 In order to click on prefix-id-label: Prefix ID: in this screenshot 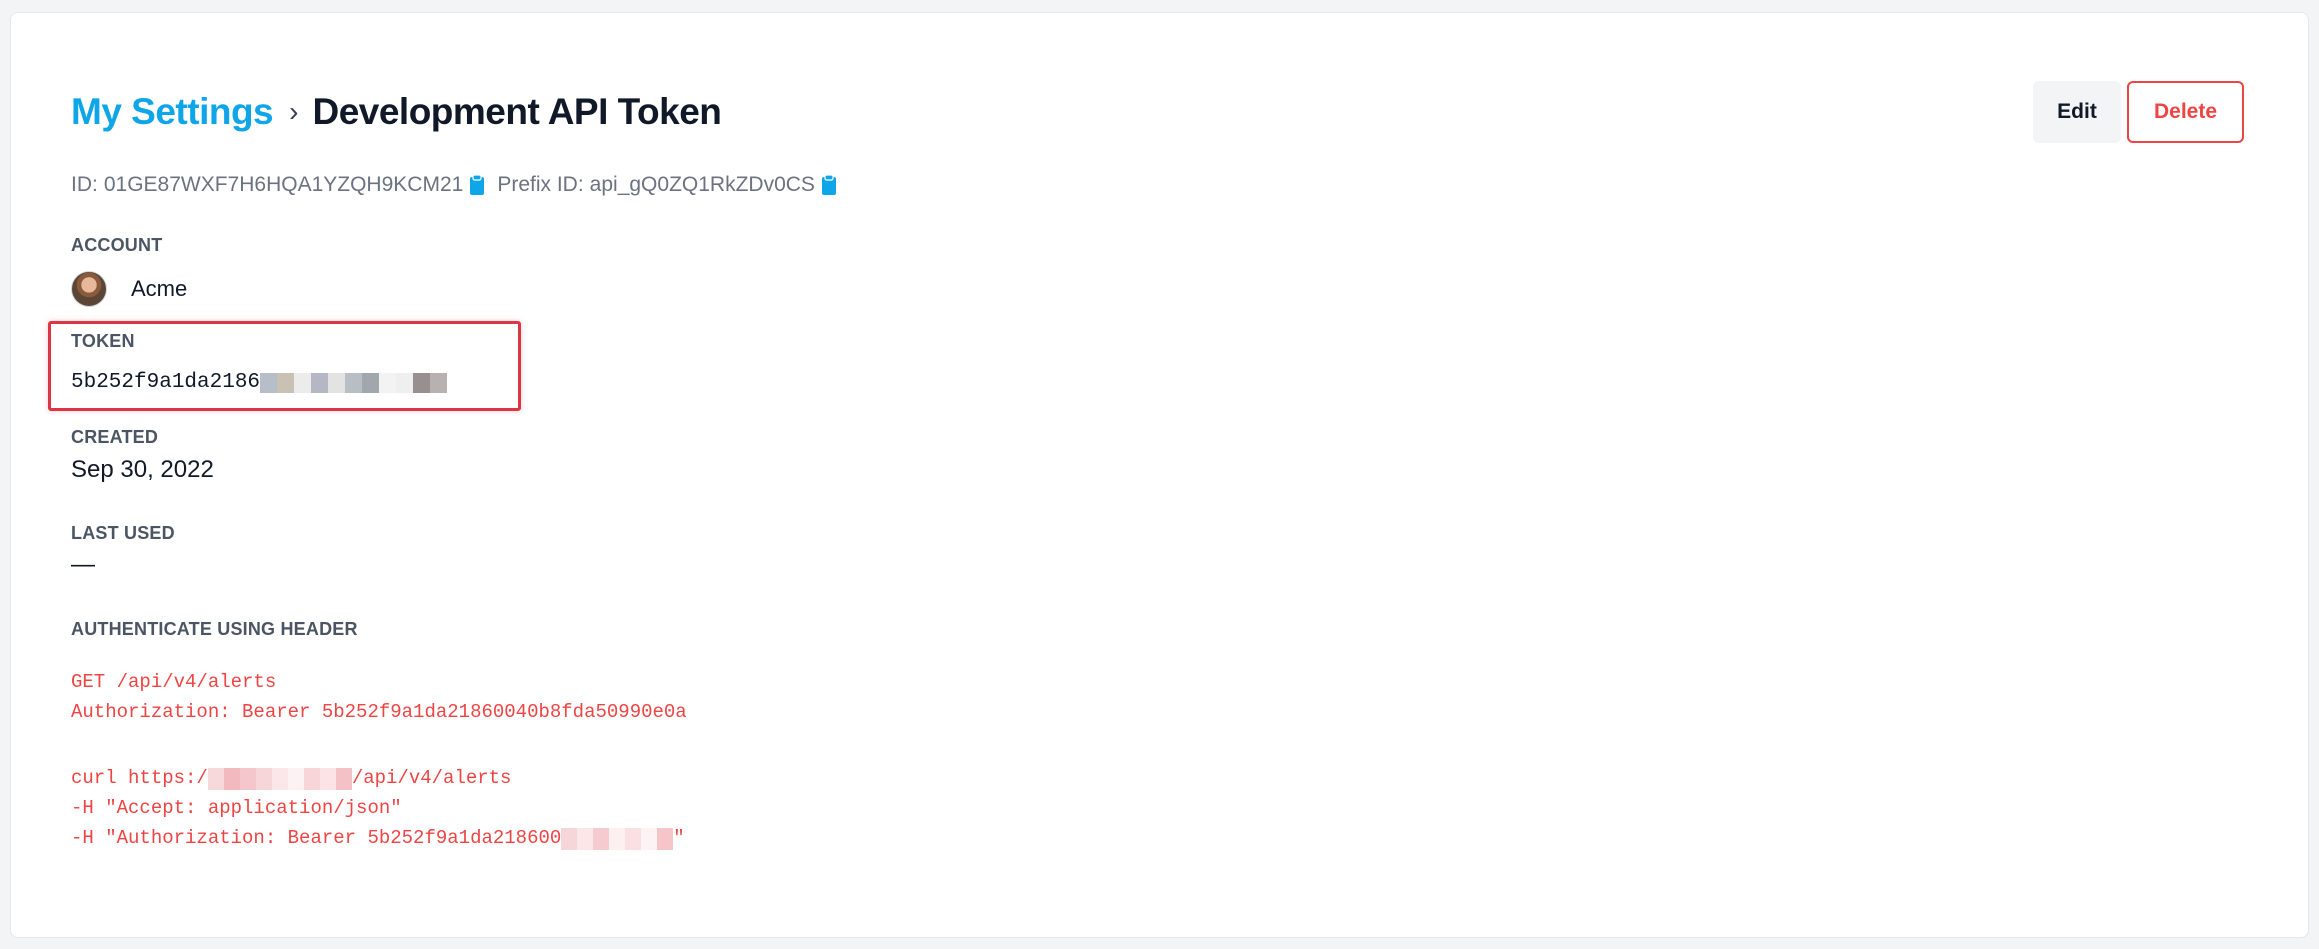, I will do `click(540, 184)`.